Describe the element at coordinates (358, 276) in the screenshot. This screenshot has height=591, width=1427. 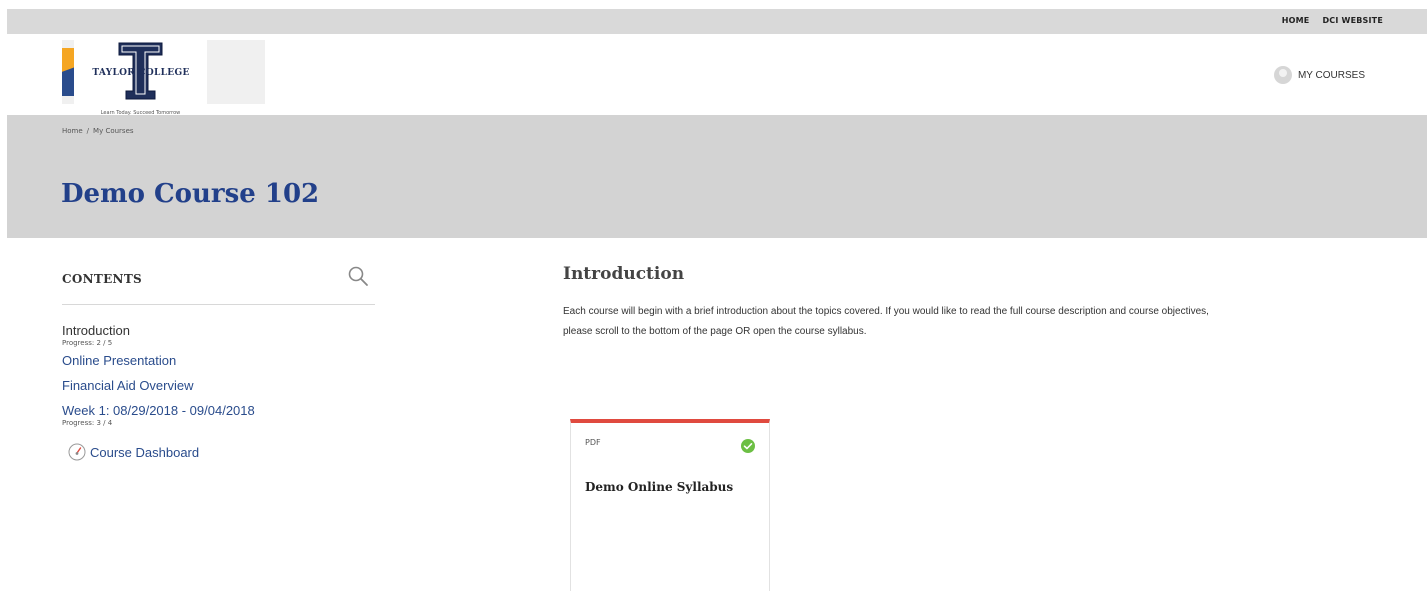
I see `search-icon` at that location.